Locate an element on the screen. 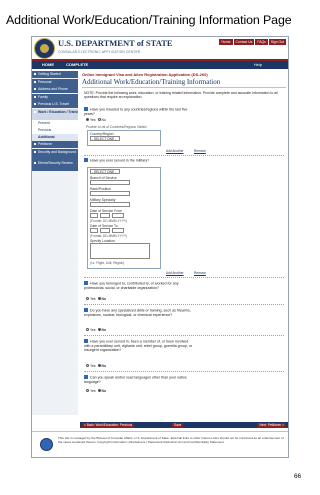  back-button: < Back: Work/Education: Previous is located at coordinates (108, 425).